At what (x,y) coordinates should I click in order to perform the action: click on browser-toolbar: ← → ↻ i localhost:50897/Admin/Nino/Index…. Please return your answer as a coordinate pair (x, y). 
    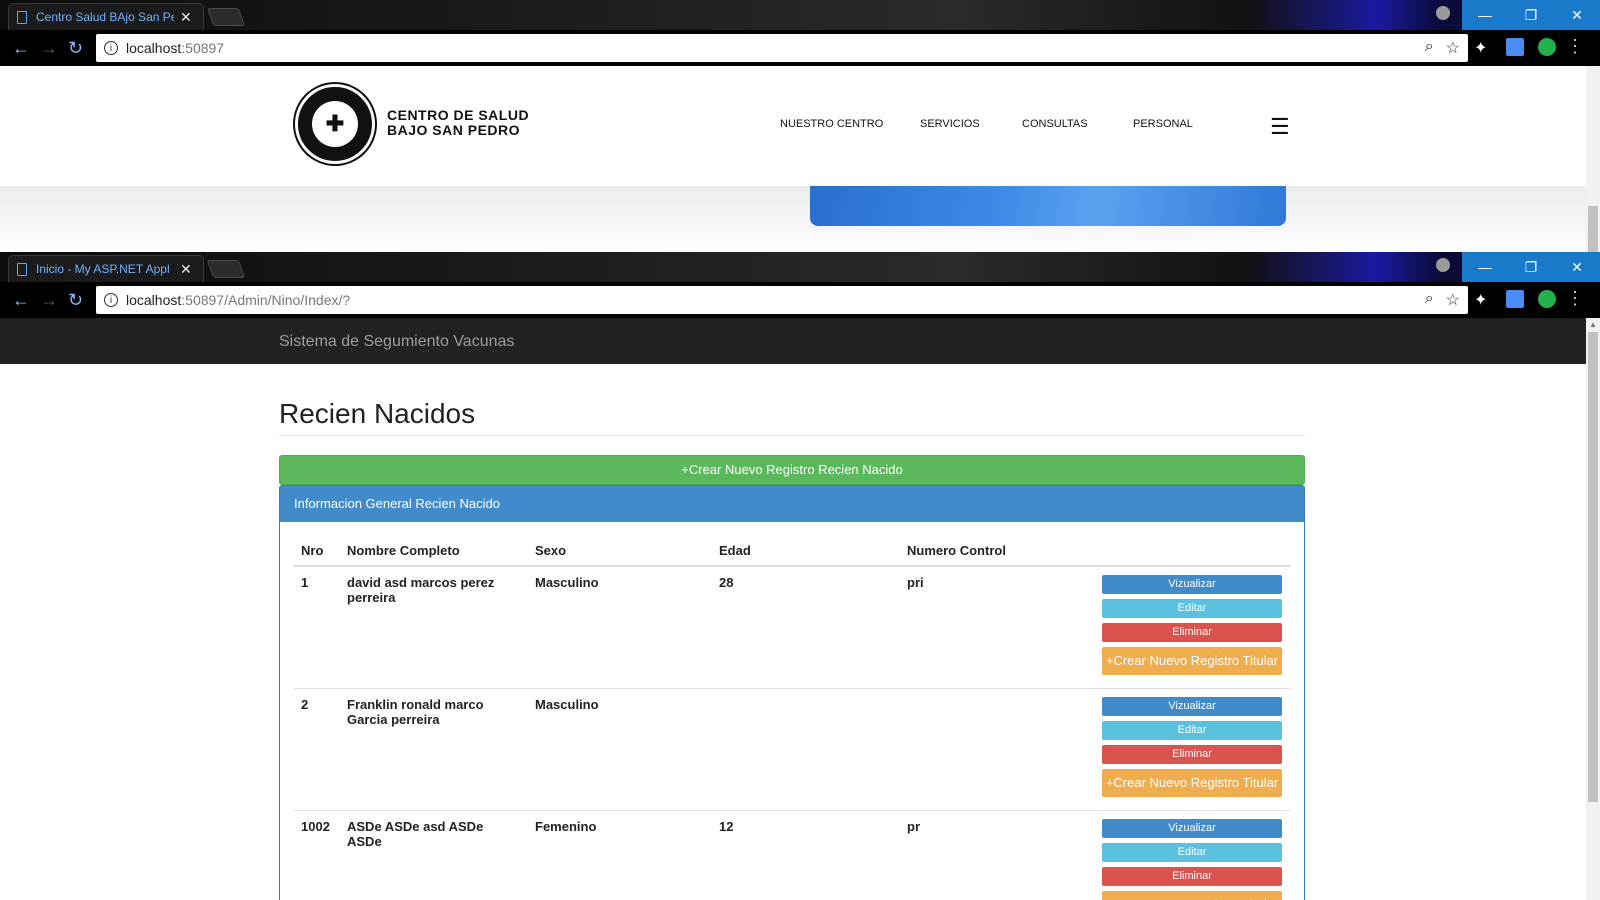
    Looking at the image, I should click on (800, 300).